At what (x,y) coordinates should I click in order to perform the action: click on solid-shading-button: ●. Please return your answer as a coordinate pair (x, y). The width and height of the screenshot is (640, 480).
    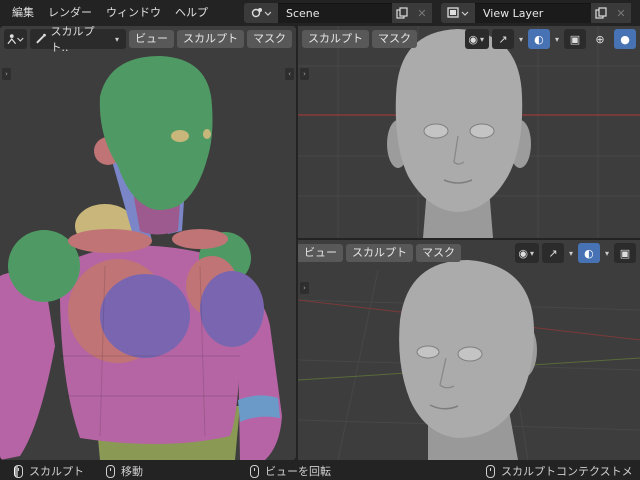
    Looking at the image, I should click on (625, 39).